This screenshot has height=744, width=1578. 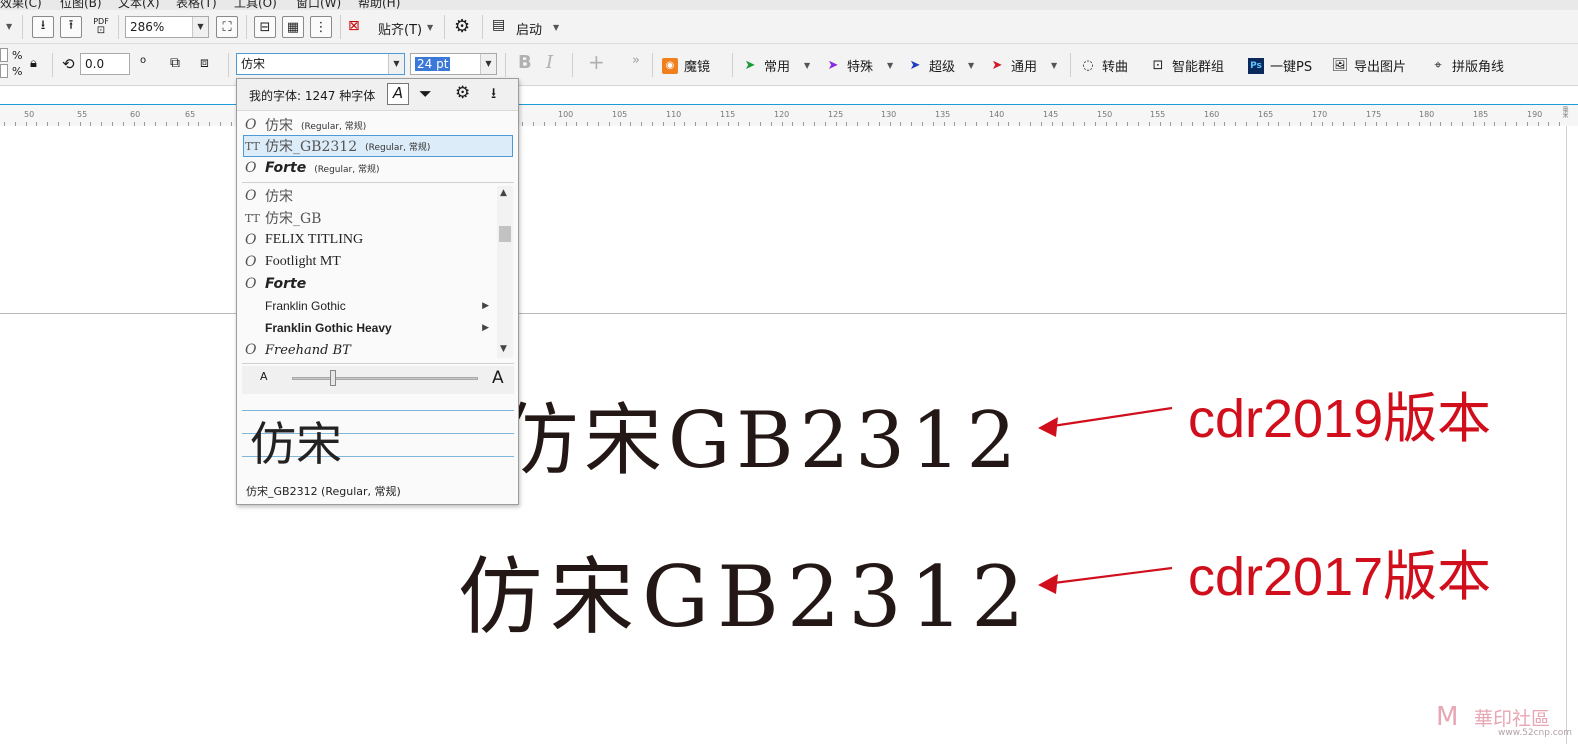 I want to click on plugin-teshu: ➤ 特殊, so click(x=849, y=65).